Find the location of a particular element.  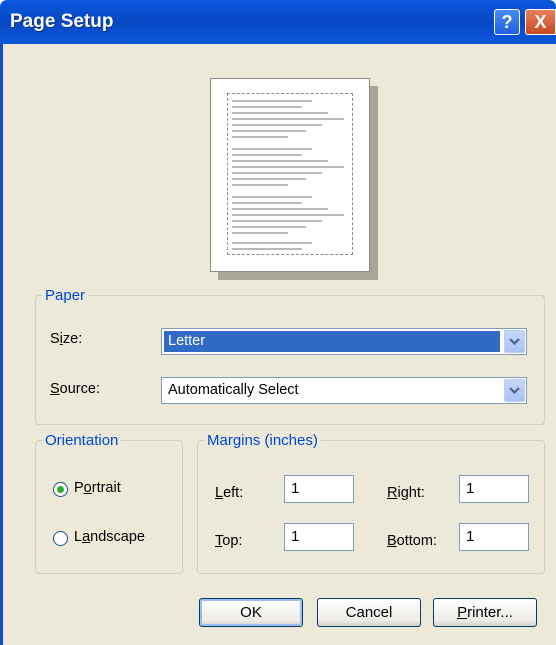

radio-selected-dot is located at coordinates (60, 489).